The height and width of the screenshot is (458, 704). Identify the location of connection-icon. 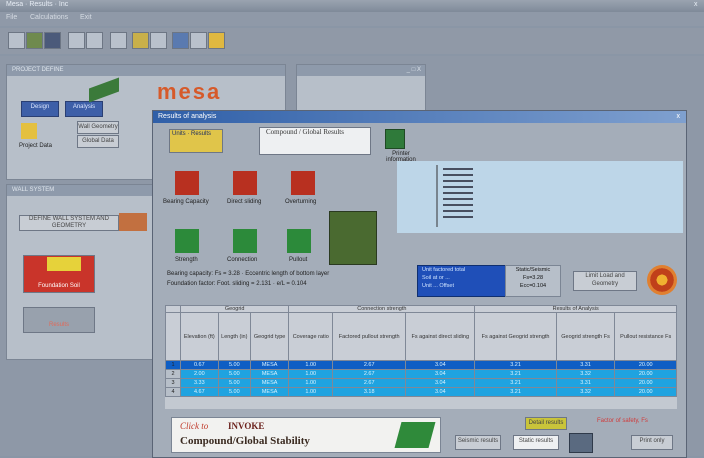
(245, 241).